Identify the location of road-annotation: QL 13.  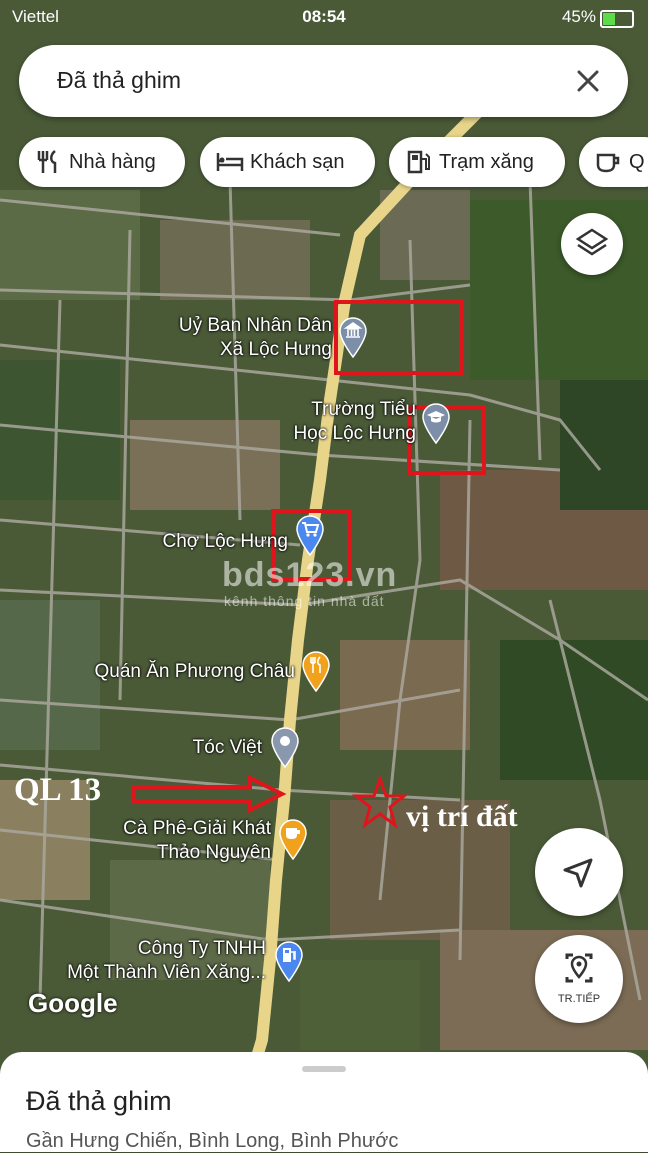
(58, 790).